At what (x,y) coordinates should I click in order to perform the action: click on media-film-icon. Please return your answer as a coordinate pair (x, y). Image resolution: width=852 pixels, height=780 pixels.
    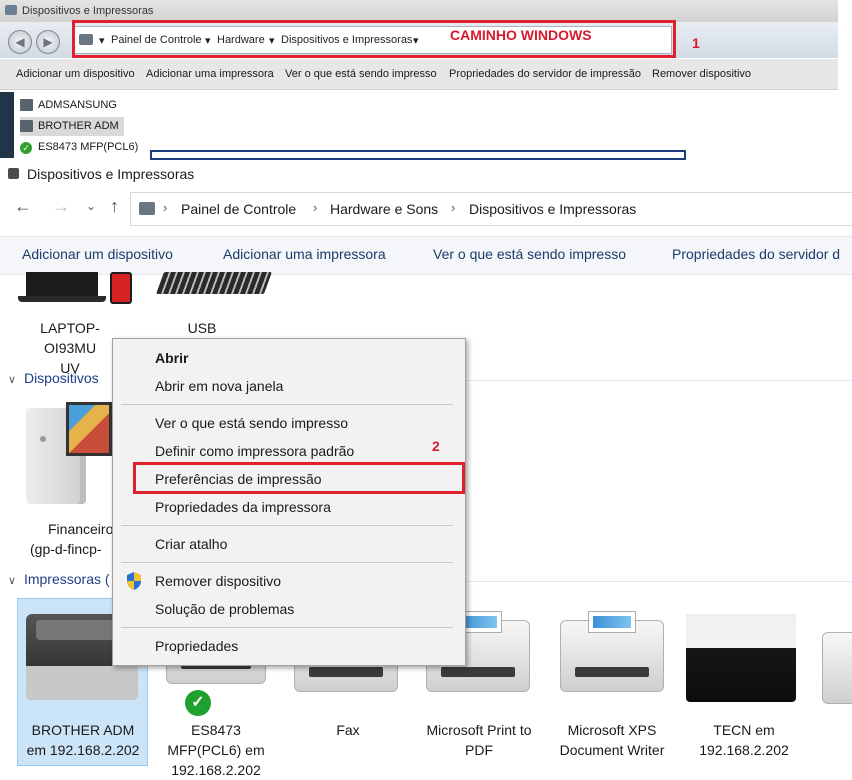
    Looking at the image, I should click on (89, 429).